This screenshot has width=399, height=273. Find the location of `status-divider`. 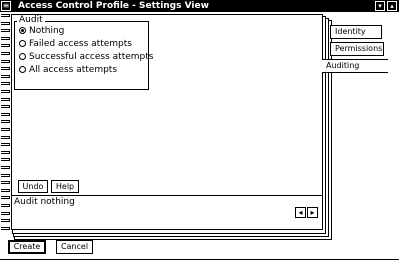

status-divider is located at coordinates (167, 195).